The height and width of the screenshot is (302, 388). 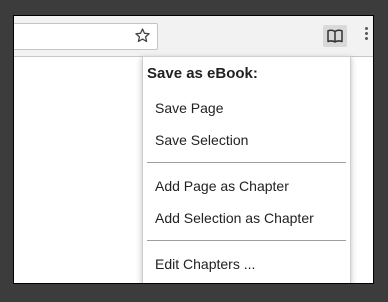 I want to click on browser-menu-button, so click(x=366, y=36).